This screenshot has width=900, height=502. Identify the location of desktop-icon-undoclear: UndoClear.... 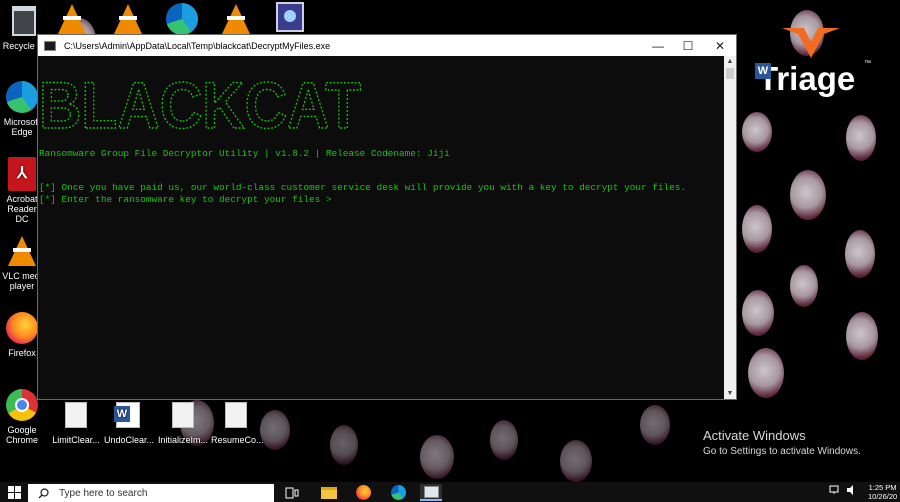
(129, 421).